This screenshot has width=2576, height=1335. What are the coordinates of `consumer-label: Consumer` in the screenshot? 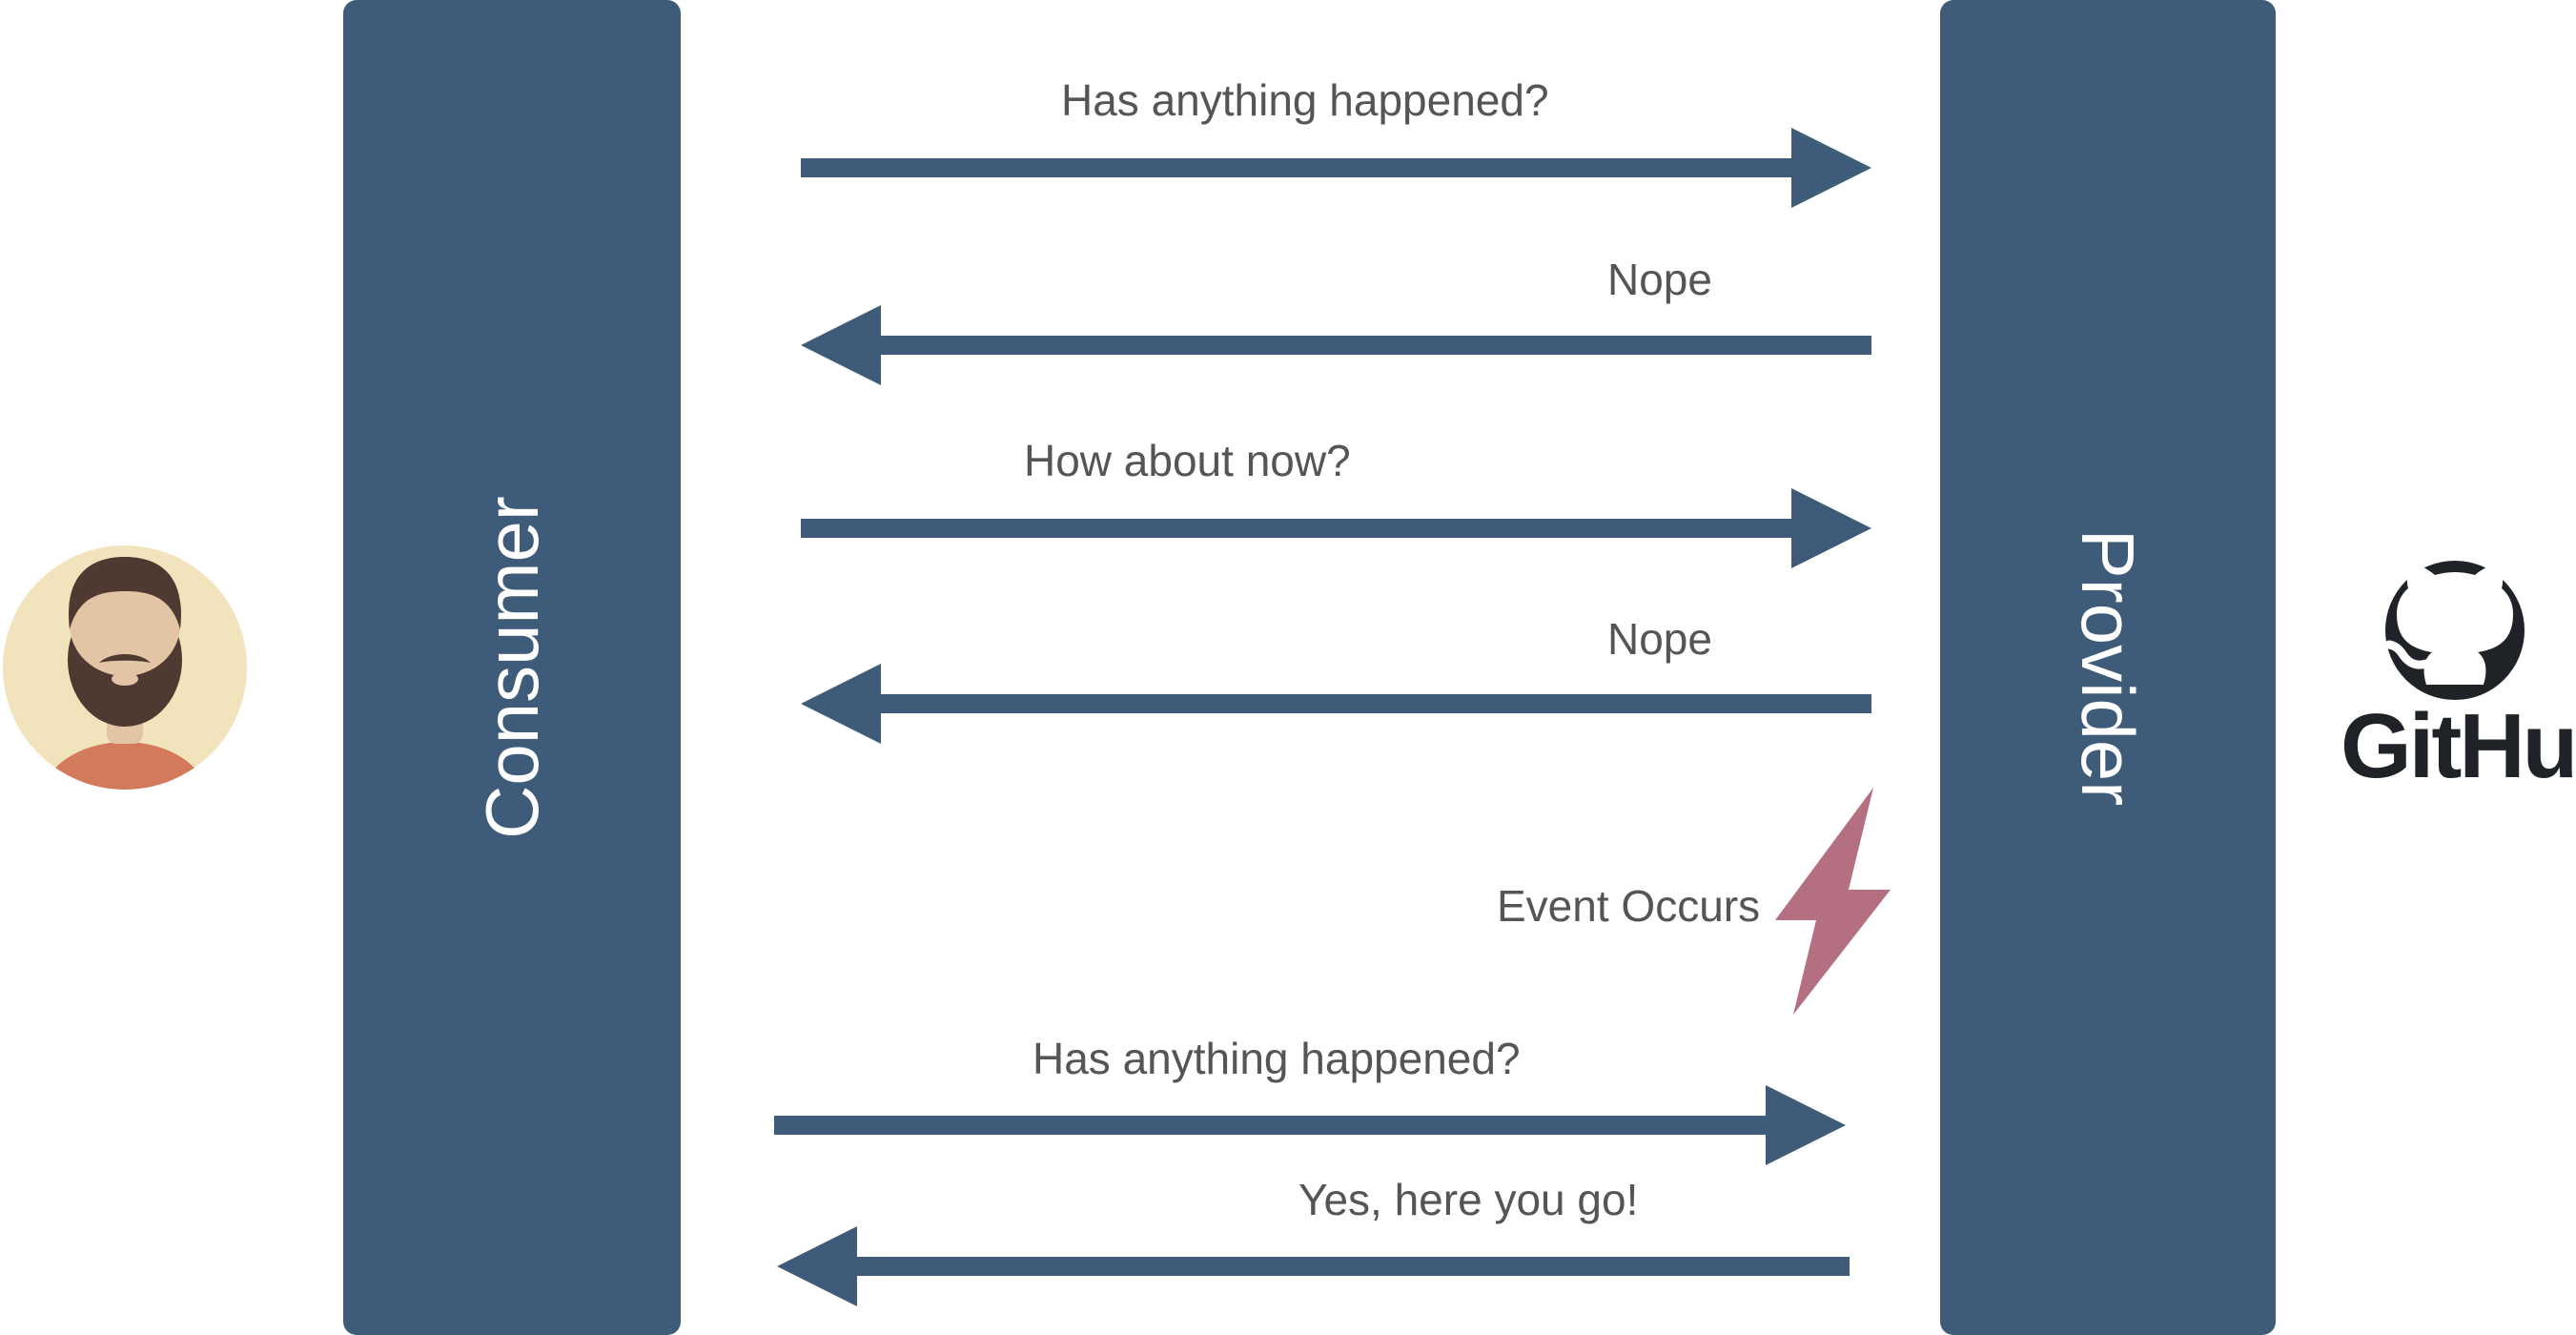 It's located at (512, 667).